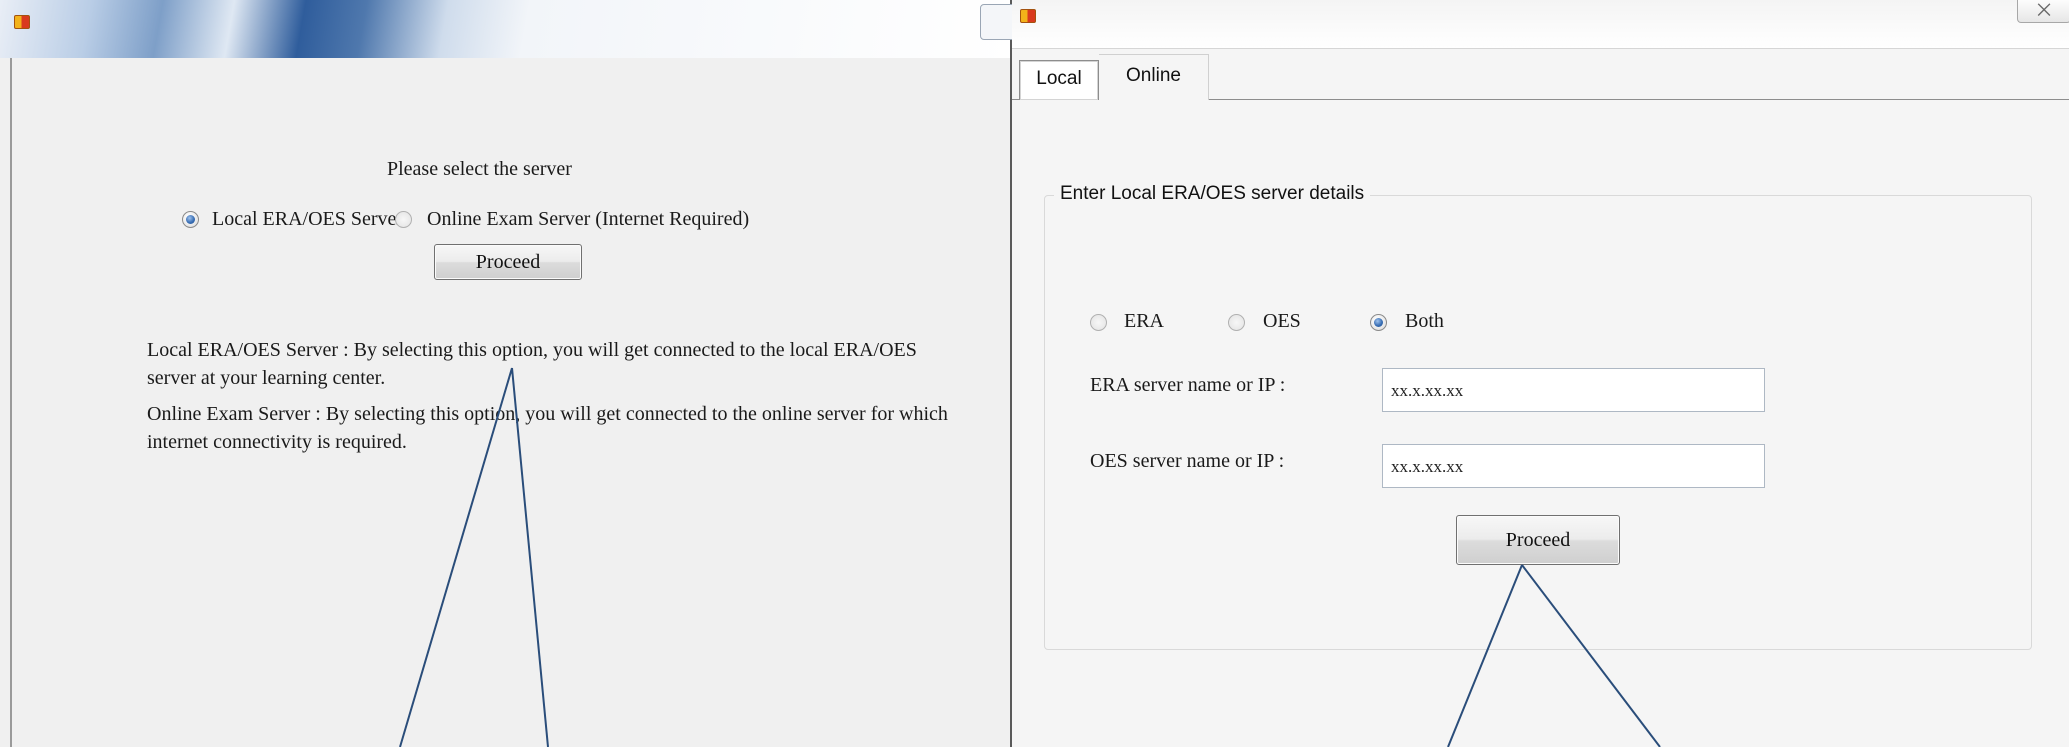  I want to click on radio-era-label: ERA, so click(1144, 321).